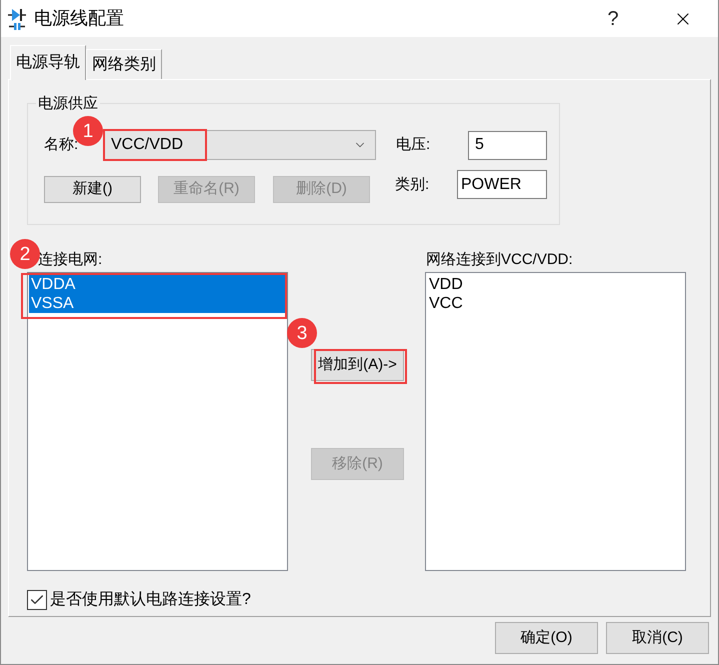 The width and height of the screenshot is (719, 665). Describe the element at coordinates (499, 260) in the screenshot. I see `list-label: 网络连接到VCC/VDD:` at that location.